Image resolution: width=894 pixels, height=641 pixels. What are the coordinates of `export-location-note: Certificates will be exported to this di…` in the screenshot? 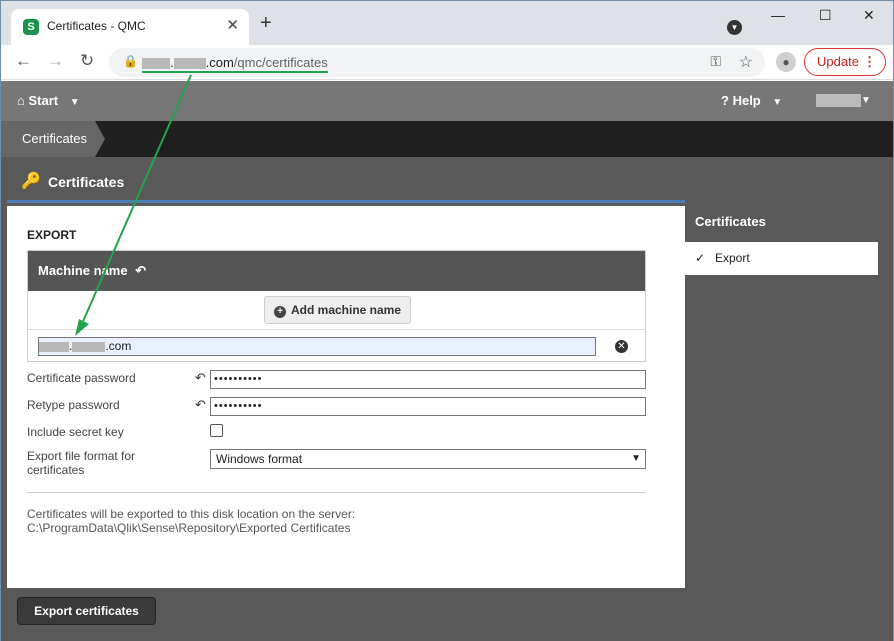 It's located at (191, 521).